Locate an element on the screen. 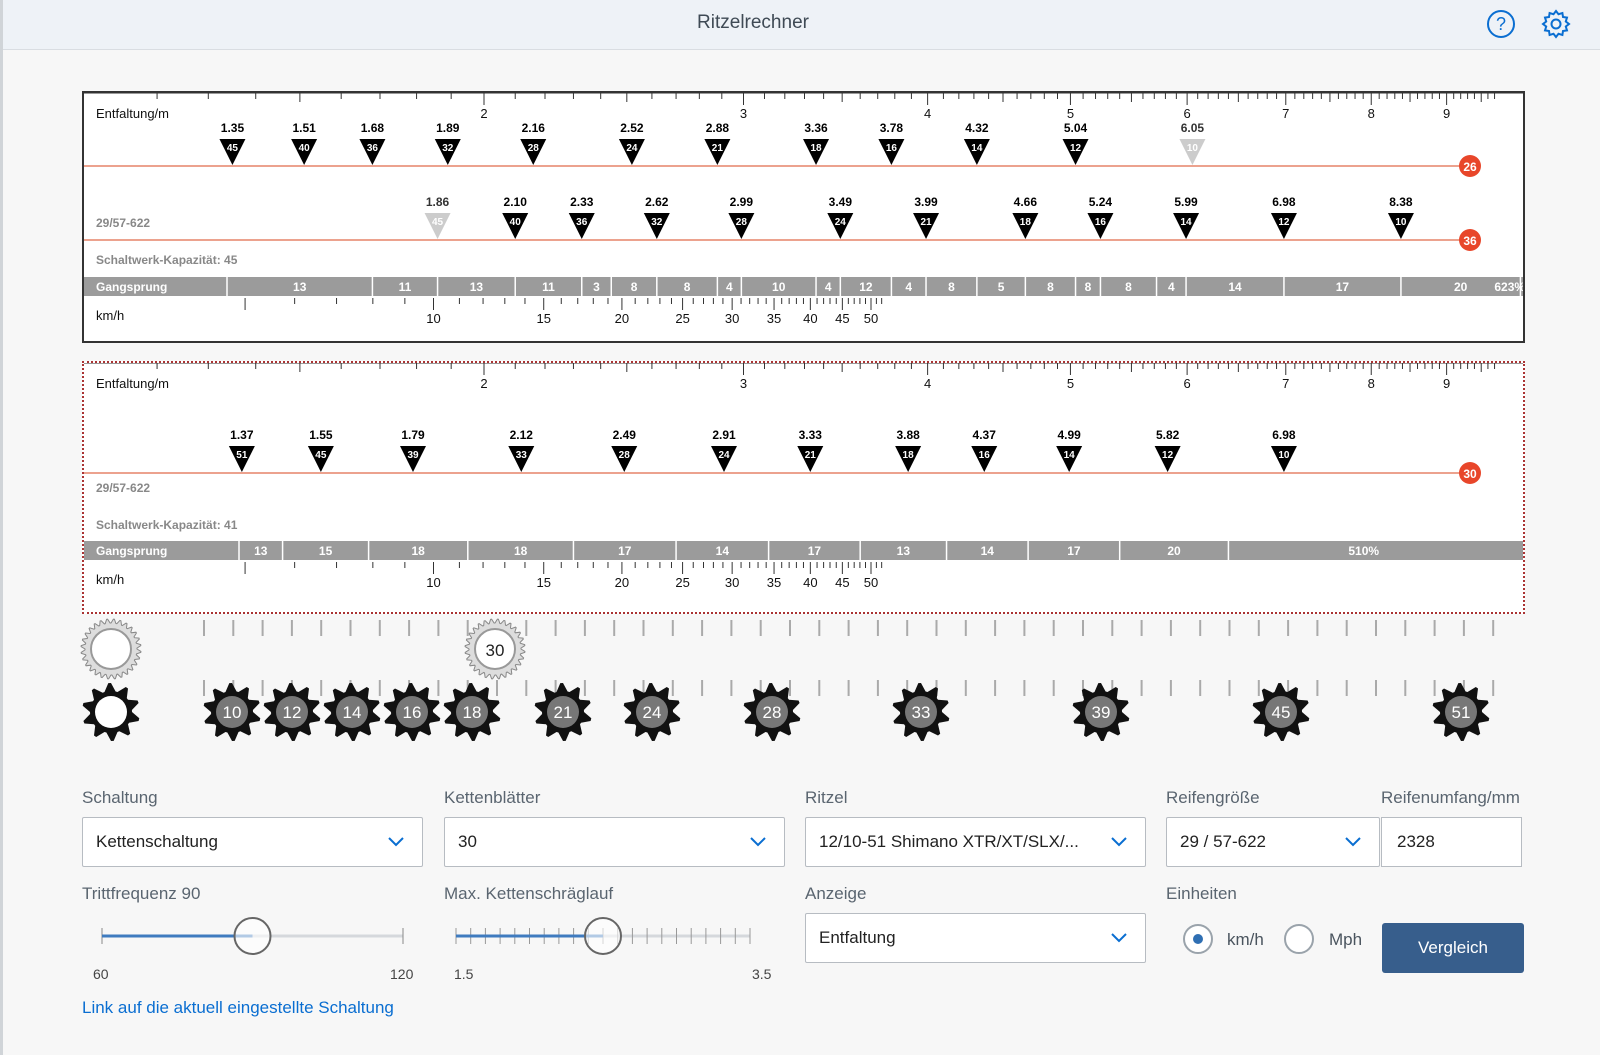 The width and height of the screenshot is (1600, 1055). gear-teeth-label: 16 is located at coordinates (1101, 222).